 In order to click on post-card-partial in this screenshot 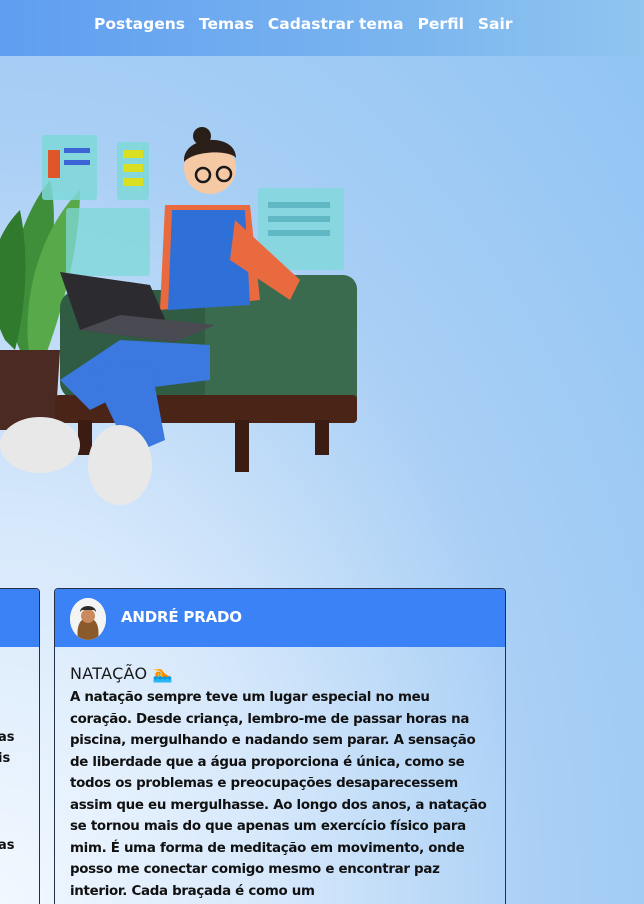, I will do `click(20, 746)`.